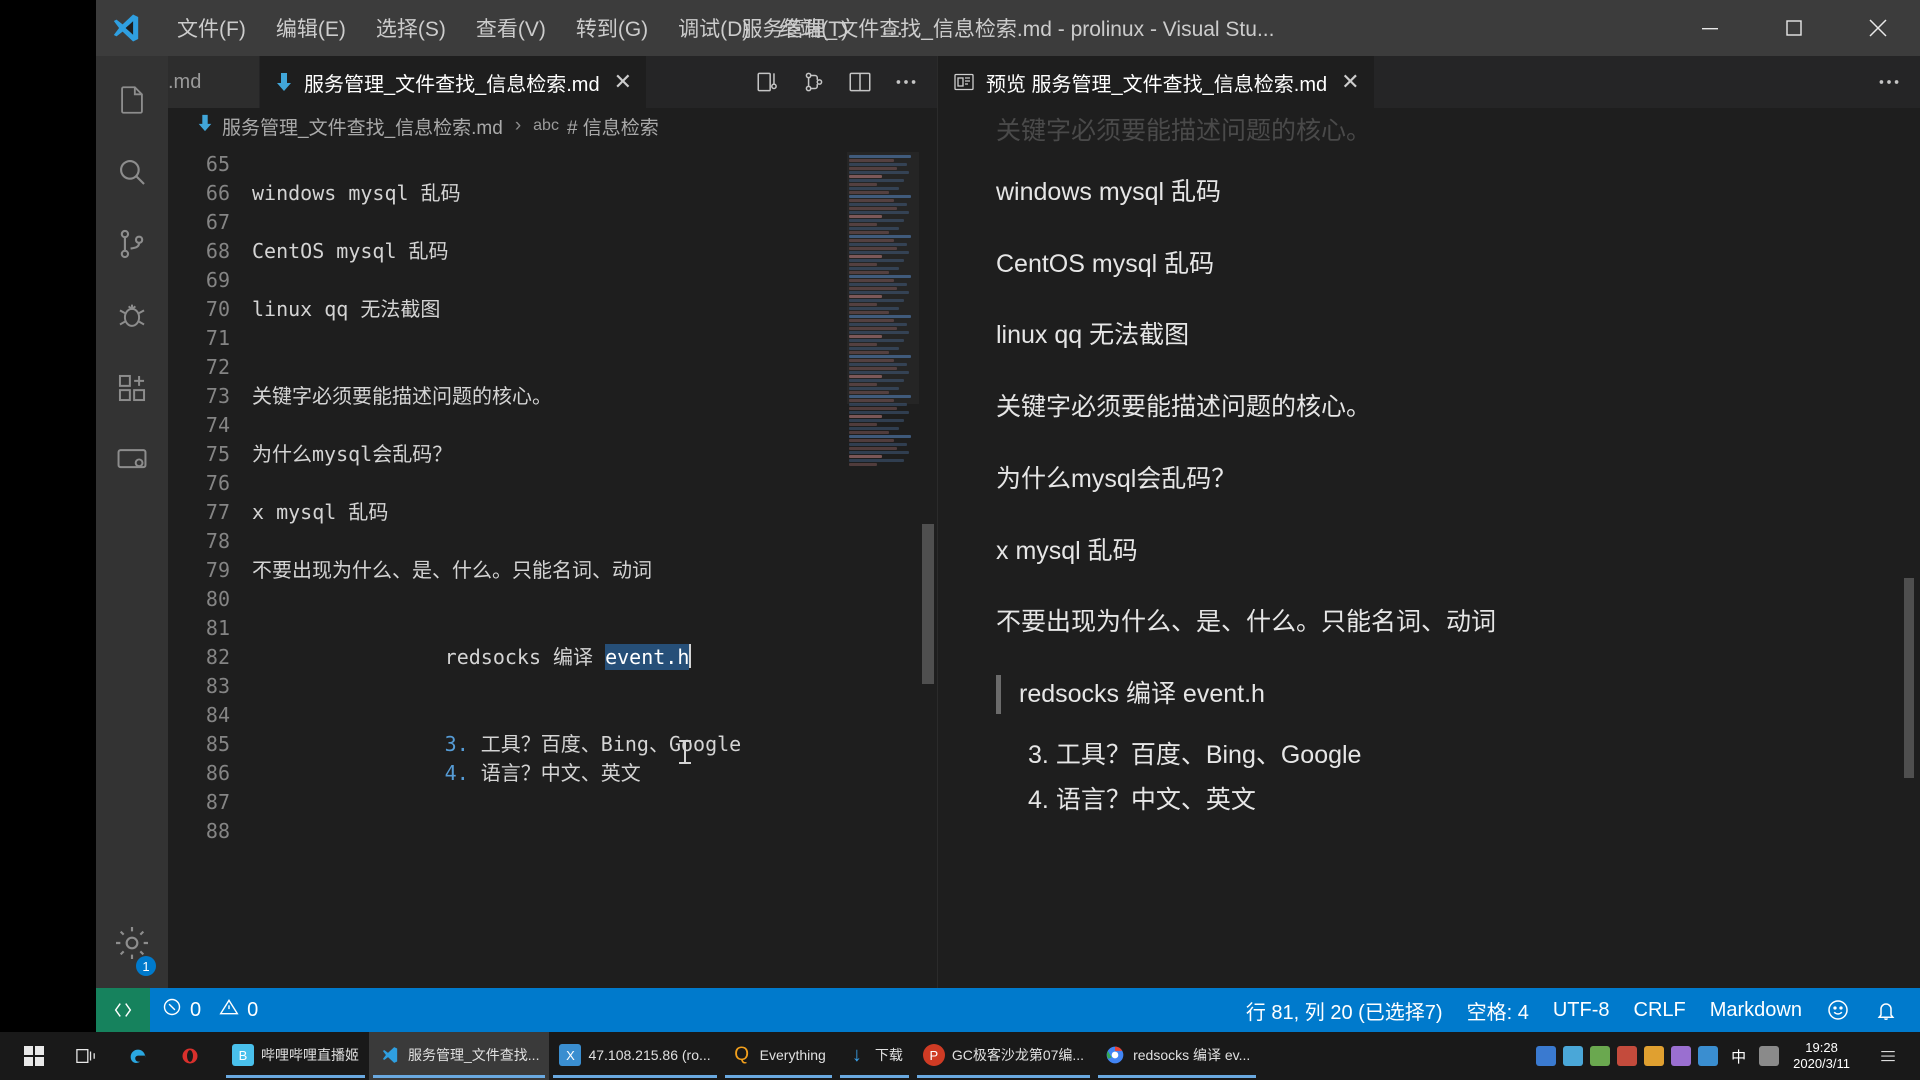 Image resolution: width=1920 pixels, height=1080 pixels. I want to click on status-encoding: UTF-8, so click(1581, 1010).